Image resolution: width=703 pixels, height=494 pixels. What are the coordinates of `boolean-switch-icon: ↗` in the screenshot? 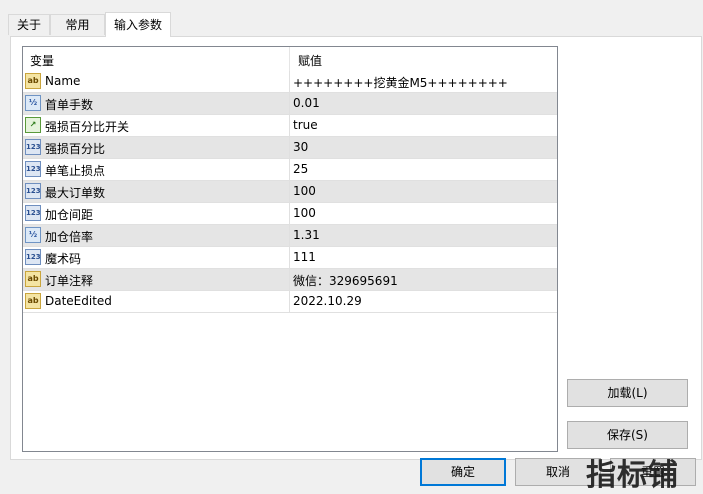 It's located at (33, 125).